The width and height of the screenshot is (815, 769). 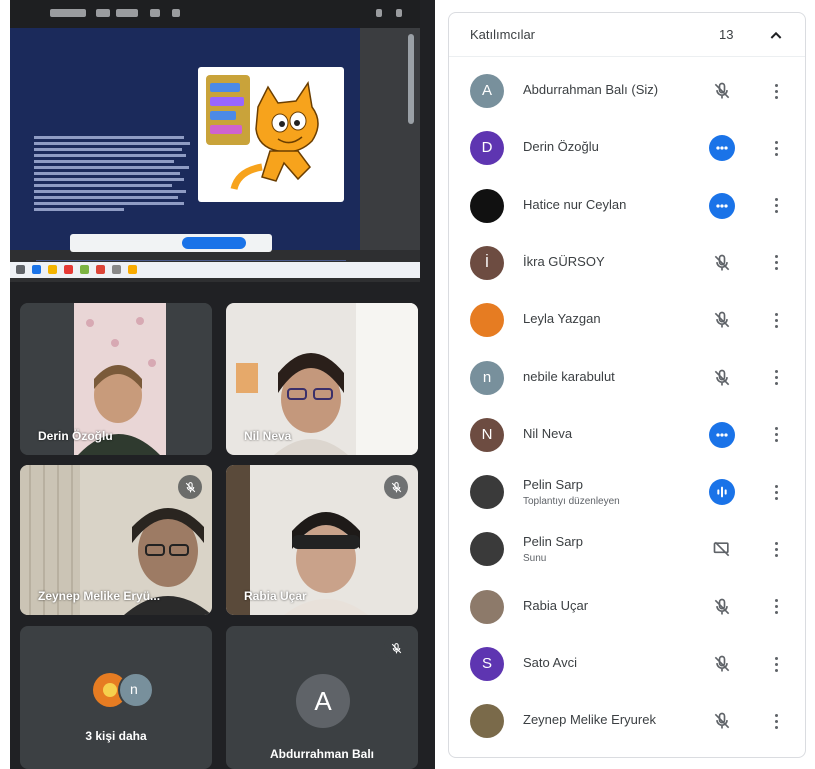 I want to click on participant-row: Leyla Yazgan, so click(x=627, y=319).